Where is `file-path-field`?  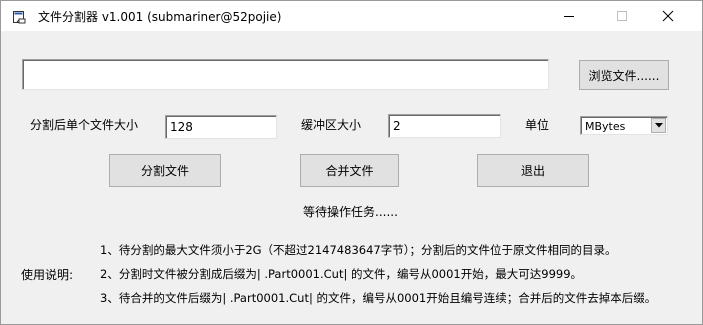
file-path-field is located at coordinates (285, 74).